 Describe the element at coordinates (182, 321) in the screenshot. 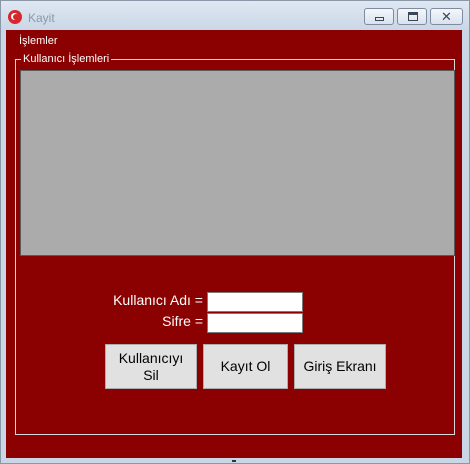

I see `password-label: Sifre =` at that location.